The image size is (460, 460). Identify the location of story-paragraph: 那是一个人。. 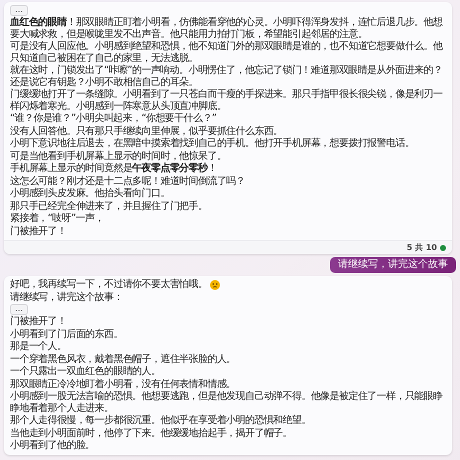
(38, 346).